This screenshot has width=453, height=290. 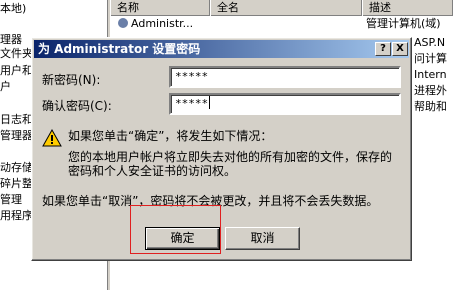 What do you see at coordinates (286, 8) in the screenshot?
I see `column-header-fullname: 全名` at bounding box center [286, 8].